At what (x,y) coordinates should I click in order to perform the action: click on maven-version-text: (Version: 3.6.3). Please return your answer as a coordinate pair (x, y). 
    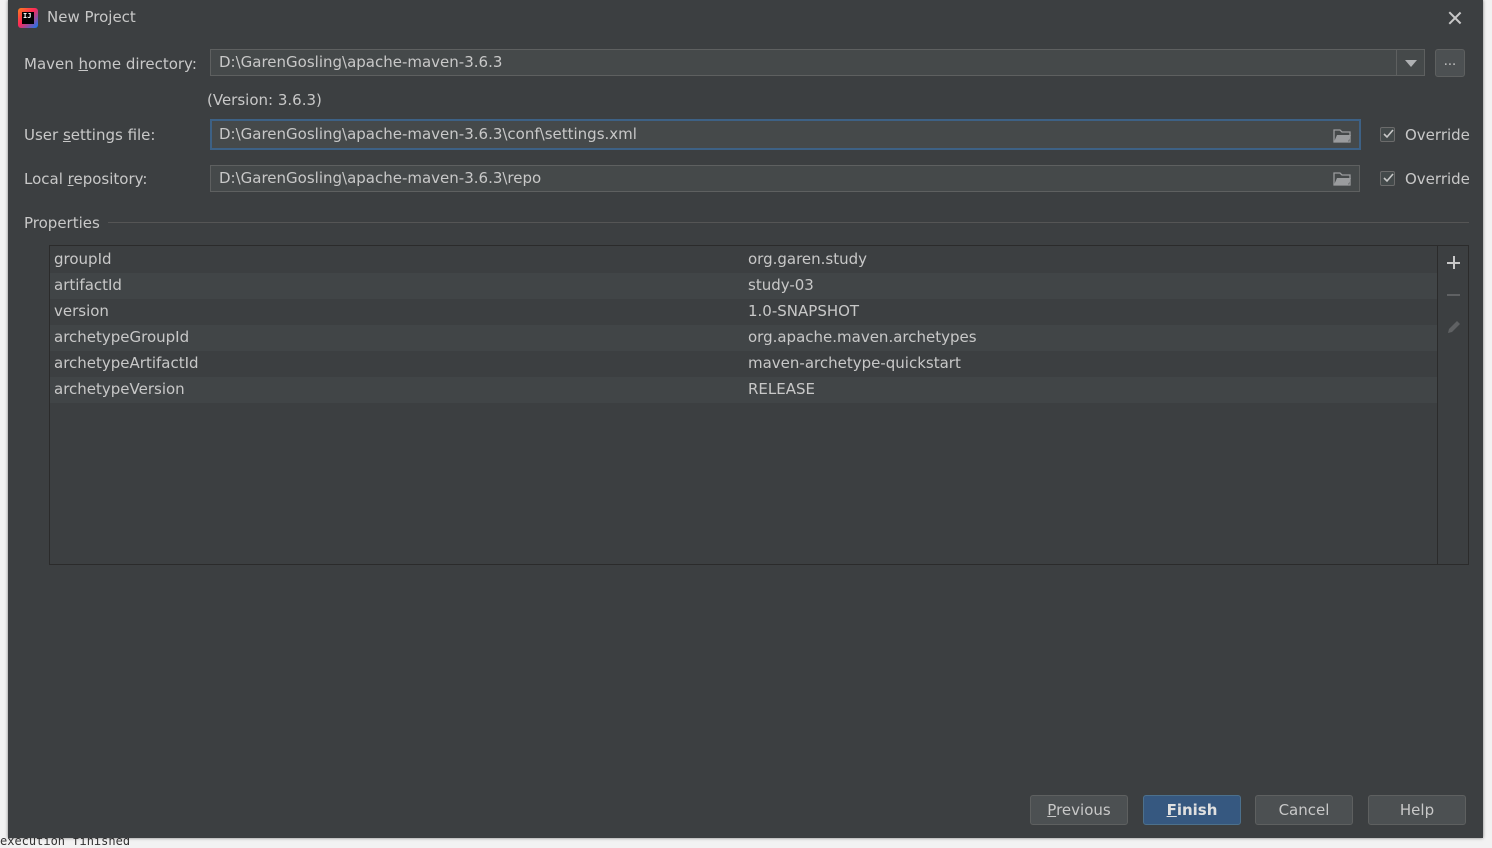
    Looking at the image, I should click on (264, 100).